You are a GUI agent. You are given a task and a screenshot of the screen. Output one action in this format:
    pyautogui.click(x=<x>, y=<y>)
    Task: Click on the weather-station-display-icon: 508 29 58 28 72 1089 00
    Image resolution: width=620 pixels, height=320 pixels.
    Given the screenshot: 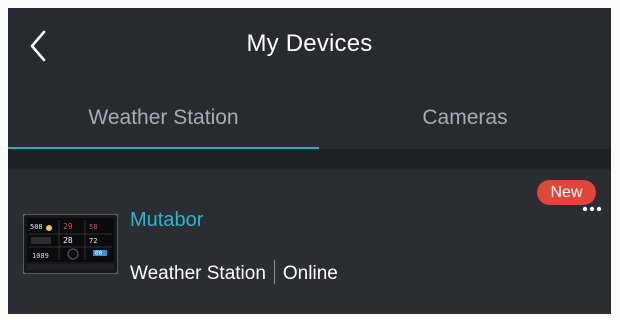 What is the action you would take?
    pyautogui.click(x=70, y=244)
    